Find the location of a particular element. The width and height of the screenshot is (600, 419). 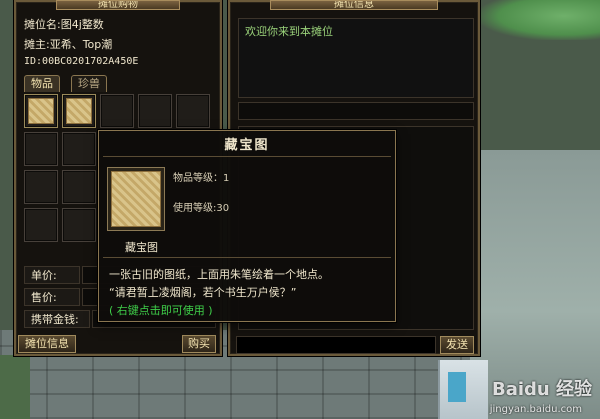

stall-owner: 摊主:亚希、Top潮 is located at coordinates (68, 44).